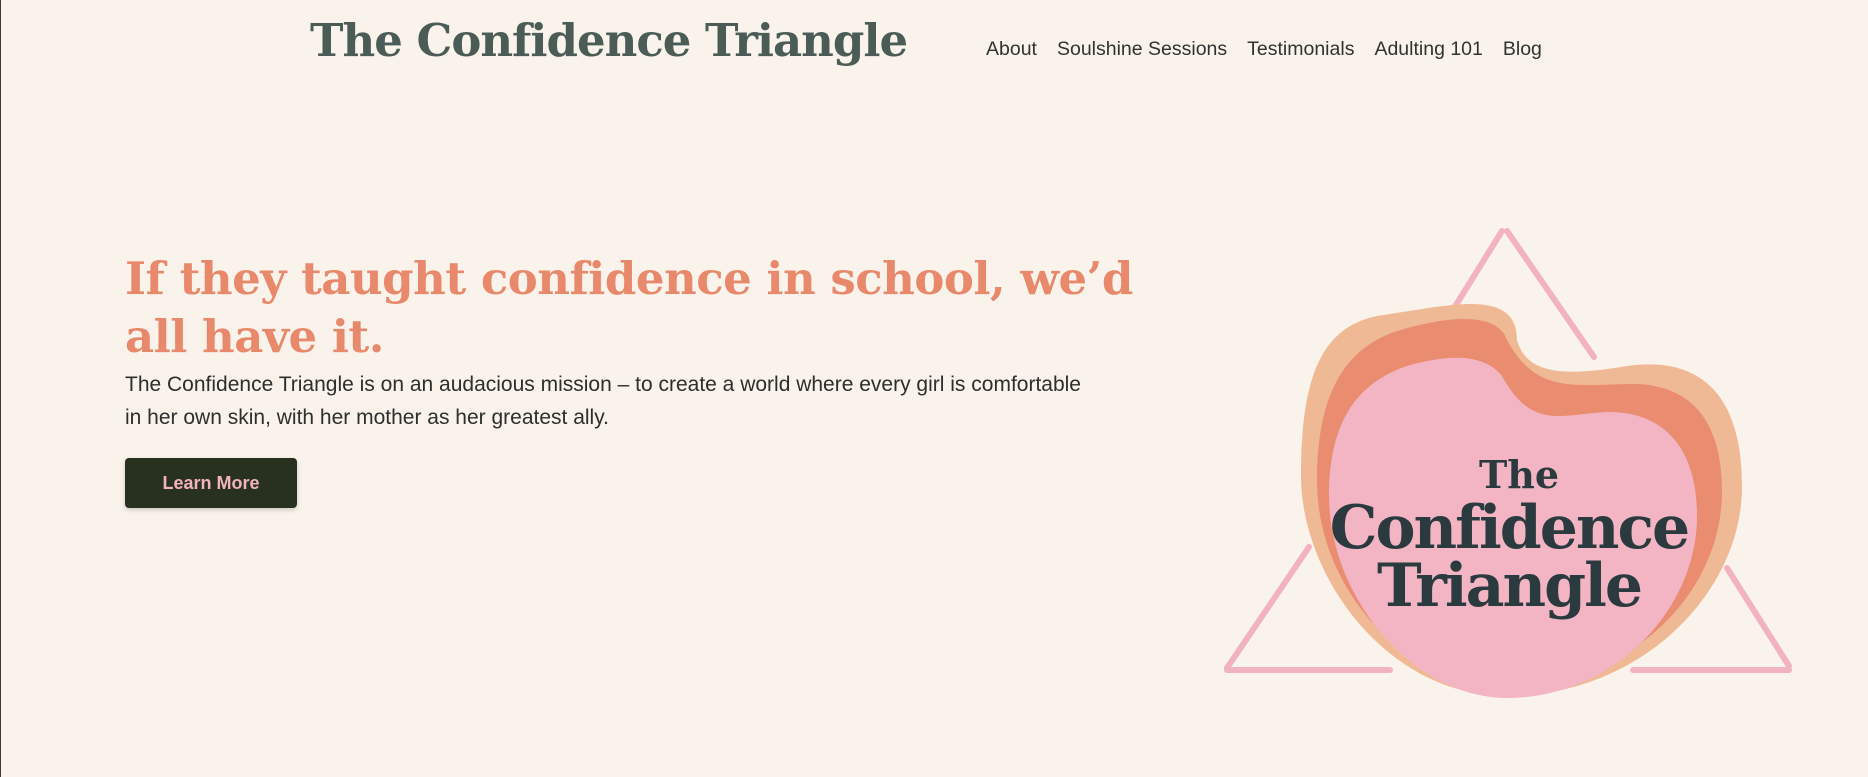 This screenshot has width=1868, height=777. I want to click on logo-line-1: The, so click(1519, 474).